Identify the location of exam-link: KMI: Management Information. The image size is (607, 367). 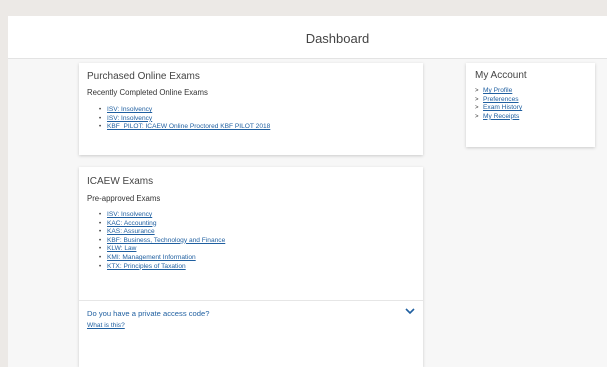
(151, 257).